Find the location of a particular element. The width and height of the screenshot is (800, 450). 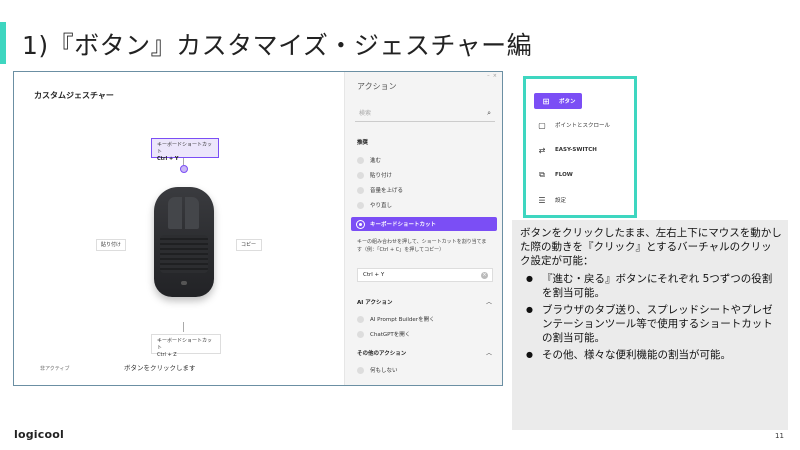

shortcut-value: Ctrl + Y is located at coordinates (374, 275).